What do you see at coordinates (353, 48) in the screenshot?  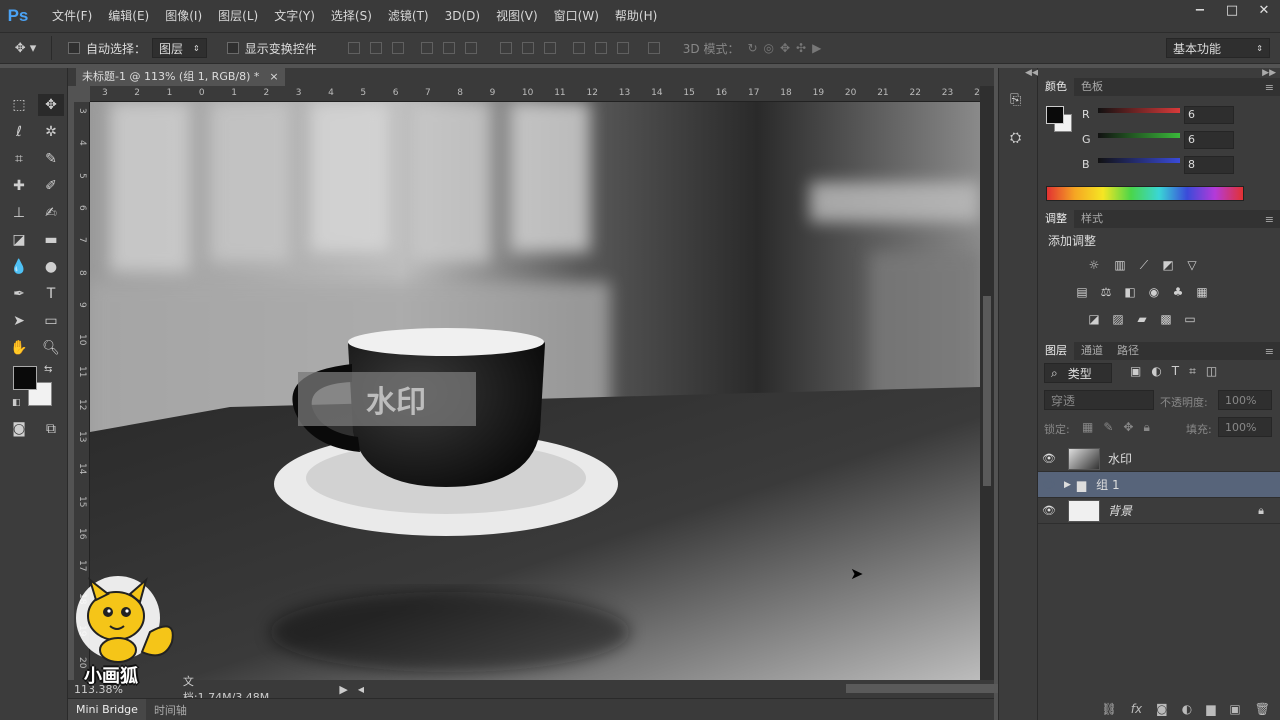 I see `align-top-icon` at bounding box center [353, 48].